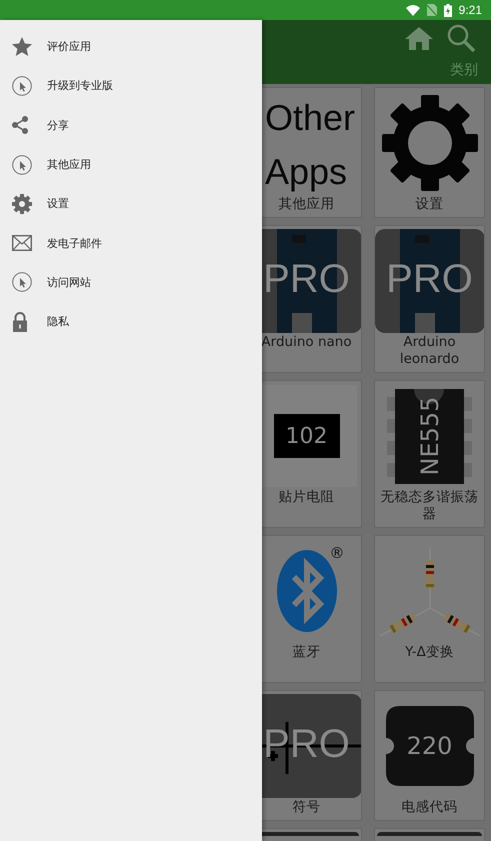  I want to click on app-tile: PRO Arduino leonardo, so click(429, 299).